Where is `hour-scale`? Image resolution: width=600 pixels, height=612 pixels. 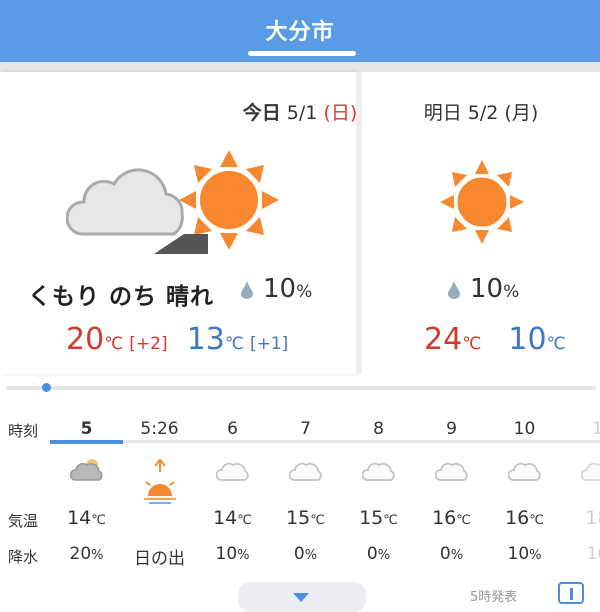 hour-scale is located at coordinates (325, 441).